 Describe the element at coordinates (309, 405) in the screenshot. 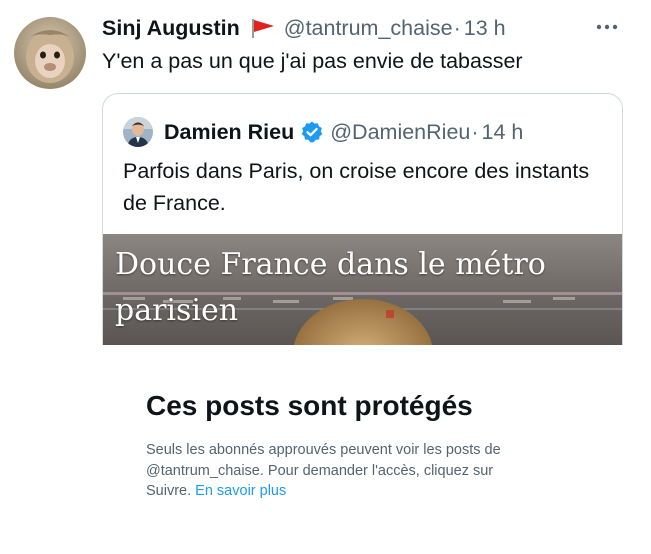

I see `protected-title: Ces posts sont protégés` at that location.